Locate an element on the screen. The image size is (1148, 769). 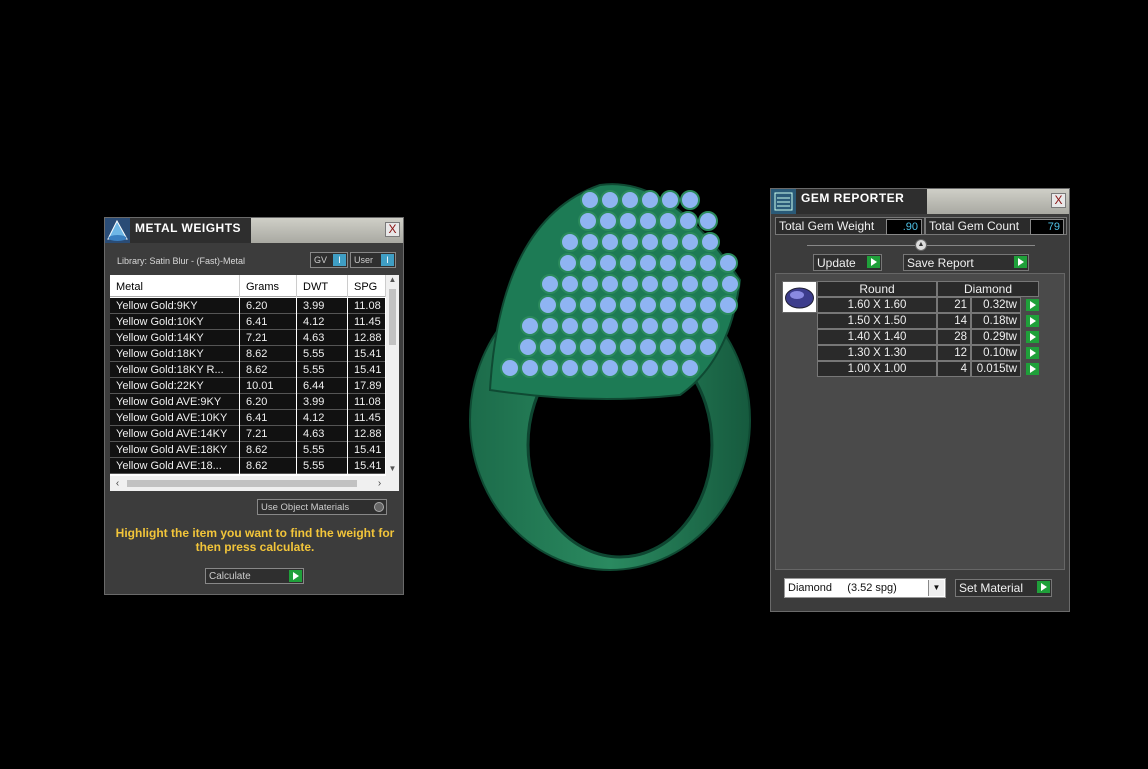
scroll-down-icon: ▼ is located at coordinates (392, 470).